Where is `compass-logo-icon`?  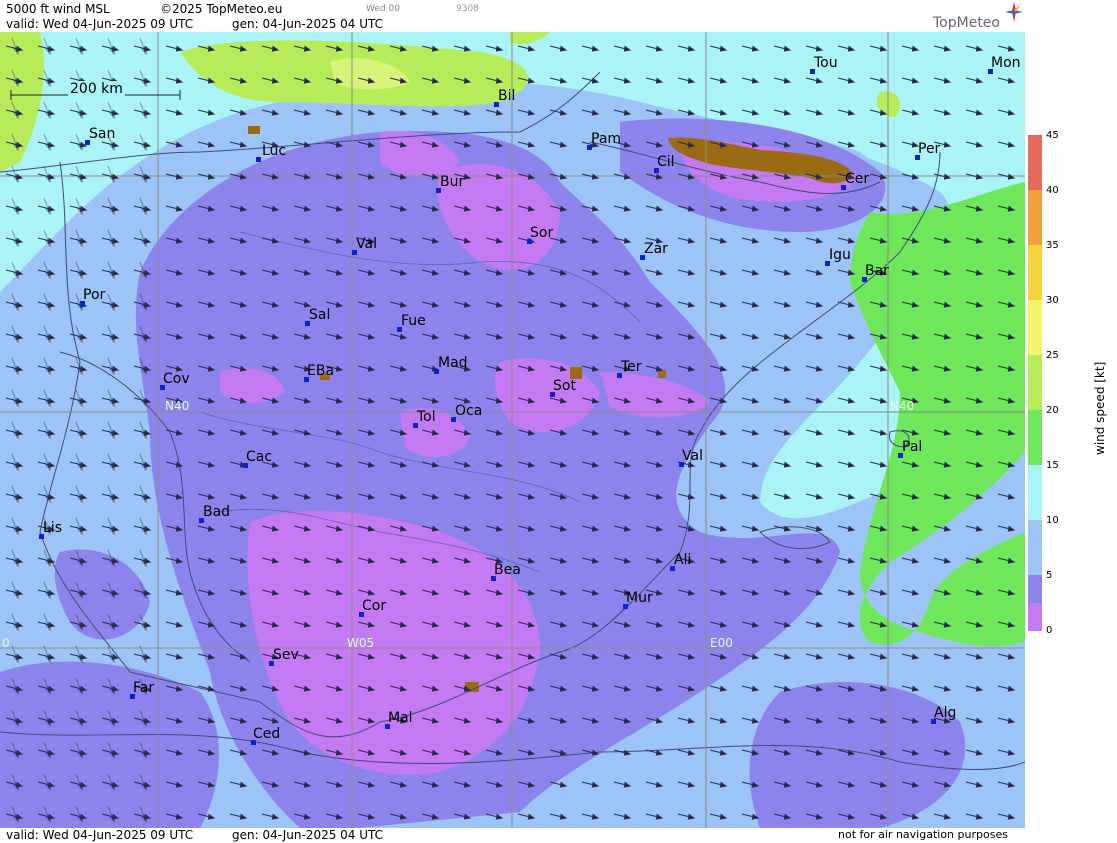 compass-logo-icon is located at coordinates (1014, 12).